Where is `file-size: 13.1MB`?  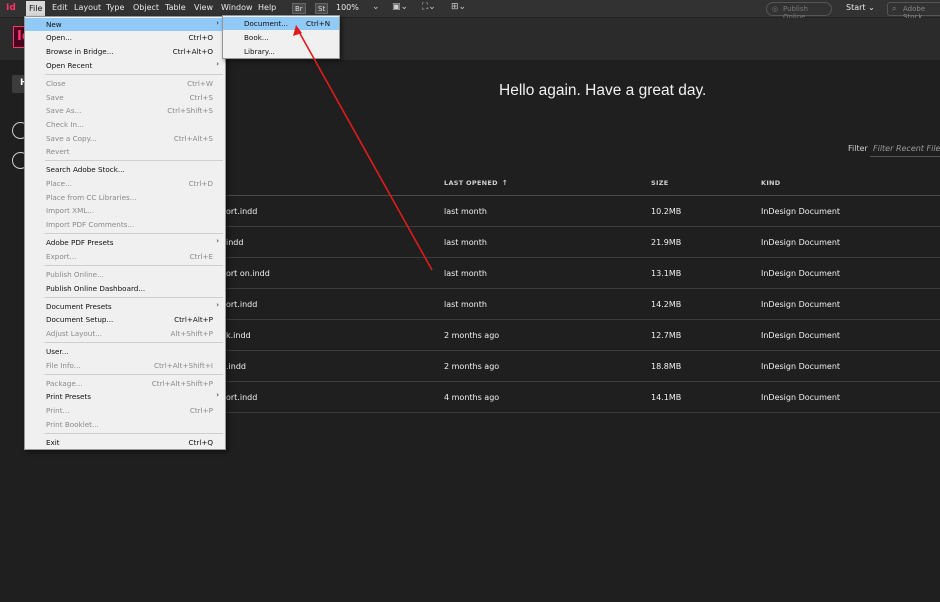 file-size: 13.1MB is located at coordinates (666, 273).